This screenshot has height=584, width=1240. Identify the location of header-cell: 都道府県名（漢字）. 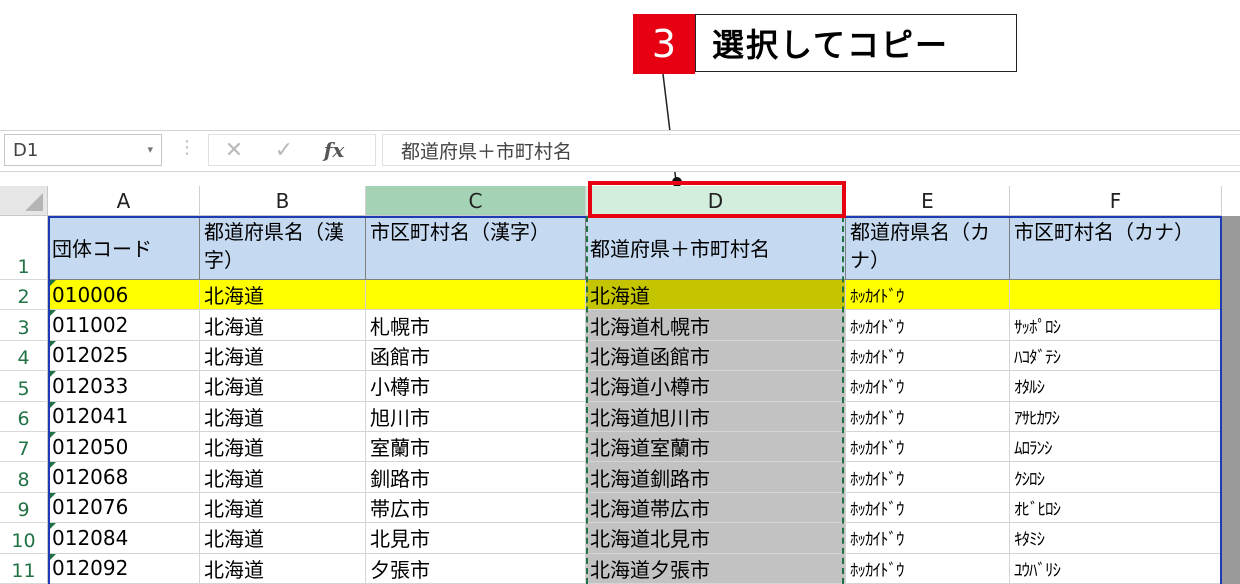
(283, 248).